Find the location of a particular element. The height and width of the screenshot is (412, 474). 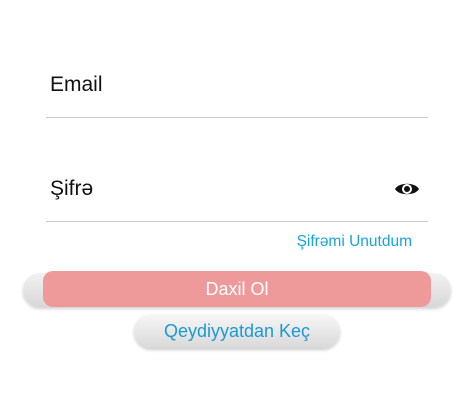

email-input is located at coordinates (215, 85).